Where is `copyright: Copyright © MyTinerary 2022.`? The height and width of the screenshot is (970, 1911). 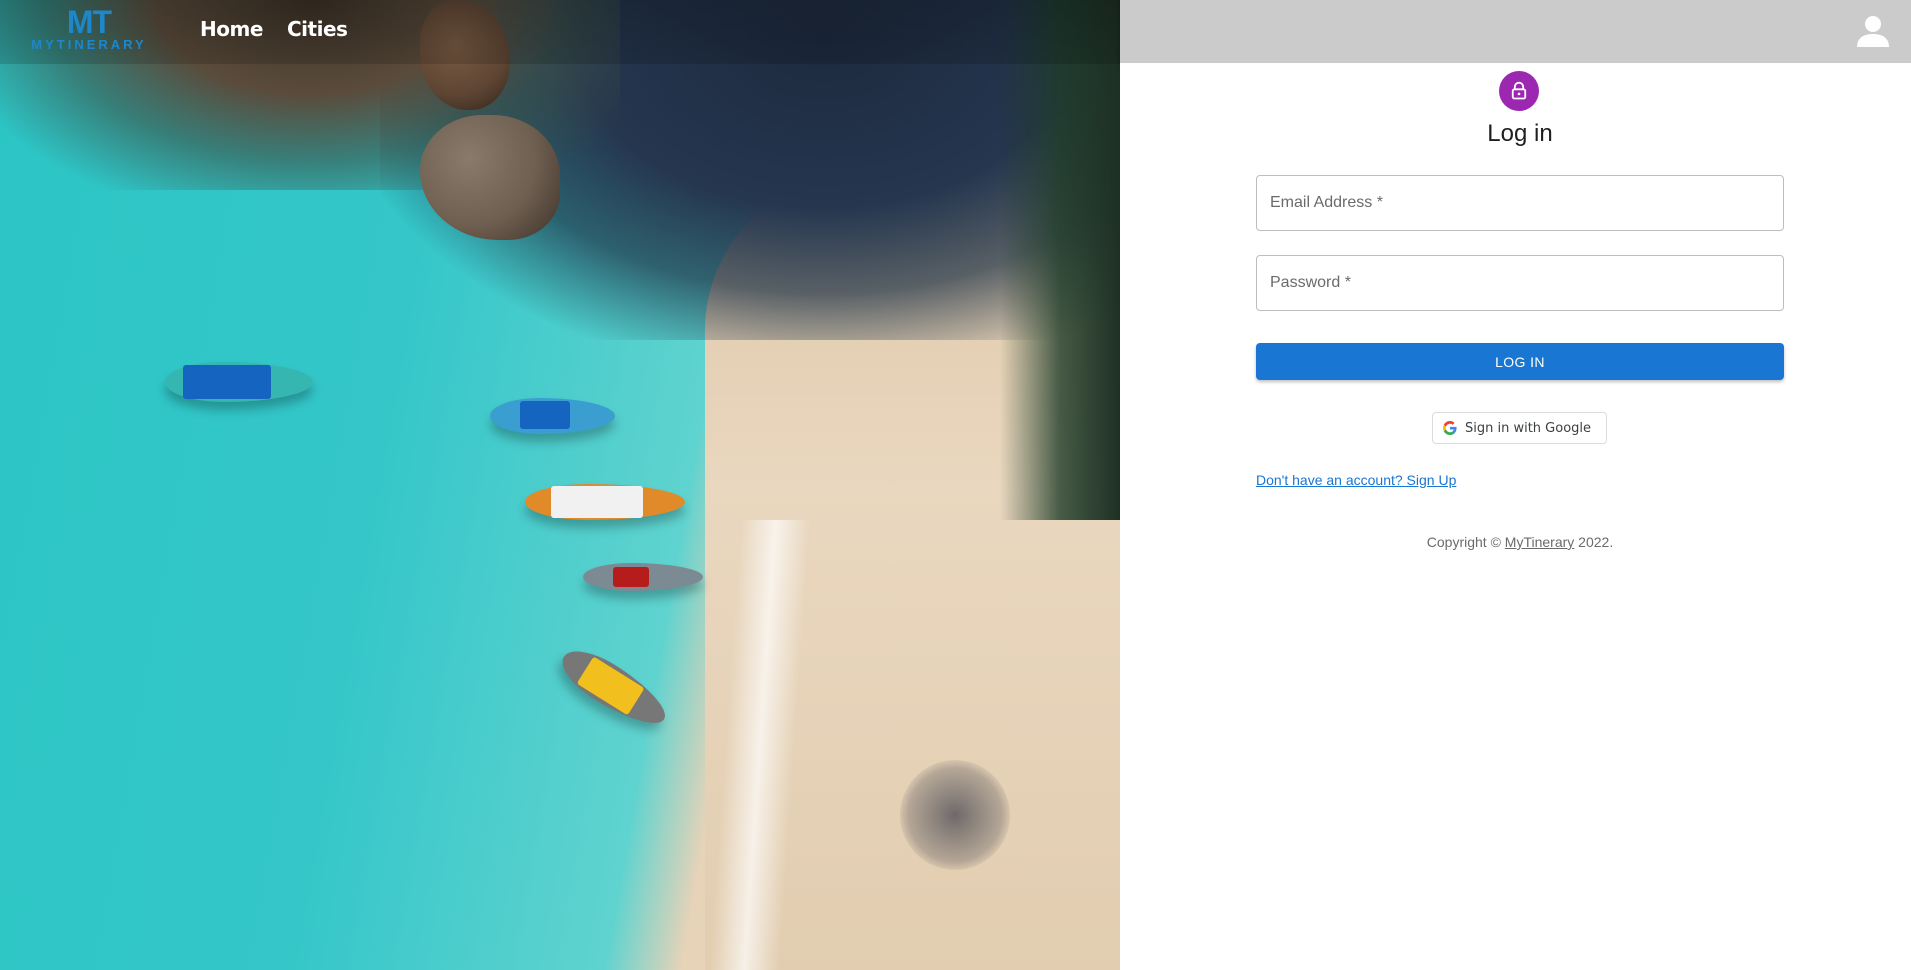
copyright: Copyright © MyTinerary 2022. is located at coordinates (1515, 542).